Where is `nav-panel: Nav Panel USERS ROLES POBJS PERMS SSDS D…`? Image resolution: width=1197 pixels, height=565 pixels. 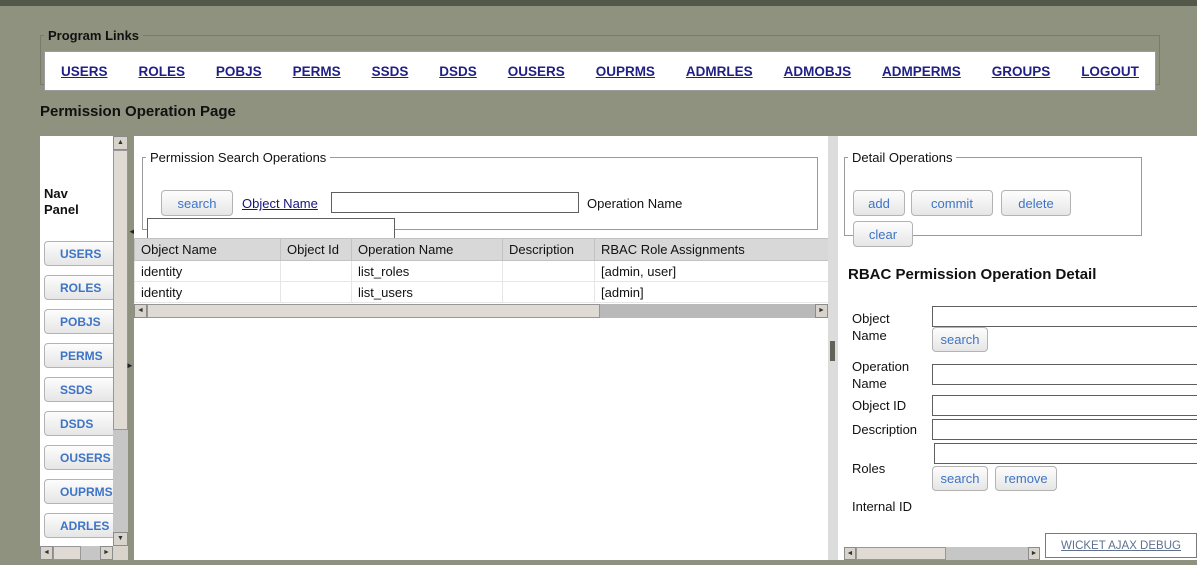 nav-panel: Nav Panel USERS ROLES POBJS PERMS SSDS D… is located at coordinates (84, 348).